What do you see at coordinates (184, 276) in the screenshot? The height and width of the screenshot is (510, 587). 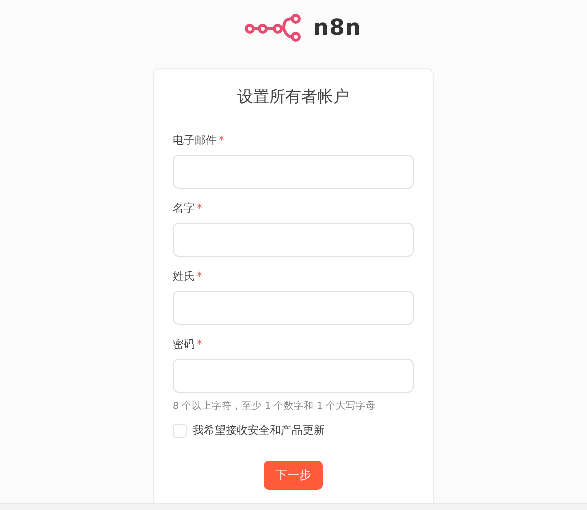 I see `field-label: 姓氏` at bounding box center [184, 276].